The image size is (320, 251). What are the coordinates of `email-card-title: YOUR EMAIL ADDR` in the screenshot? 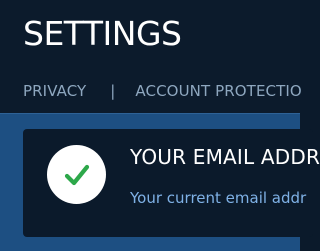 It's located at (225, 157).